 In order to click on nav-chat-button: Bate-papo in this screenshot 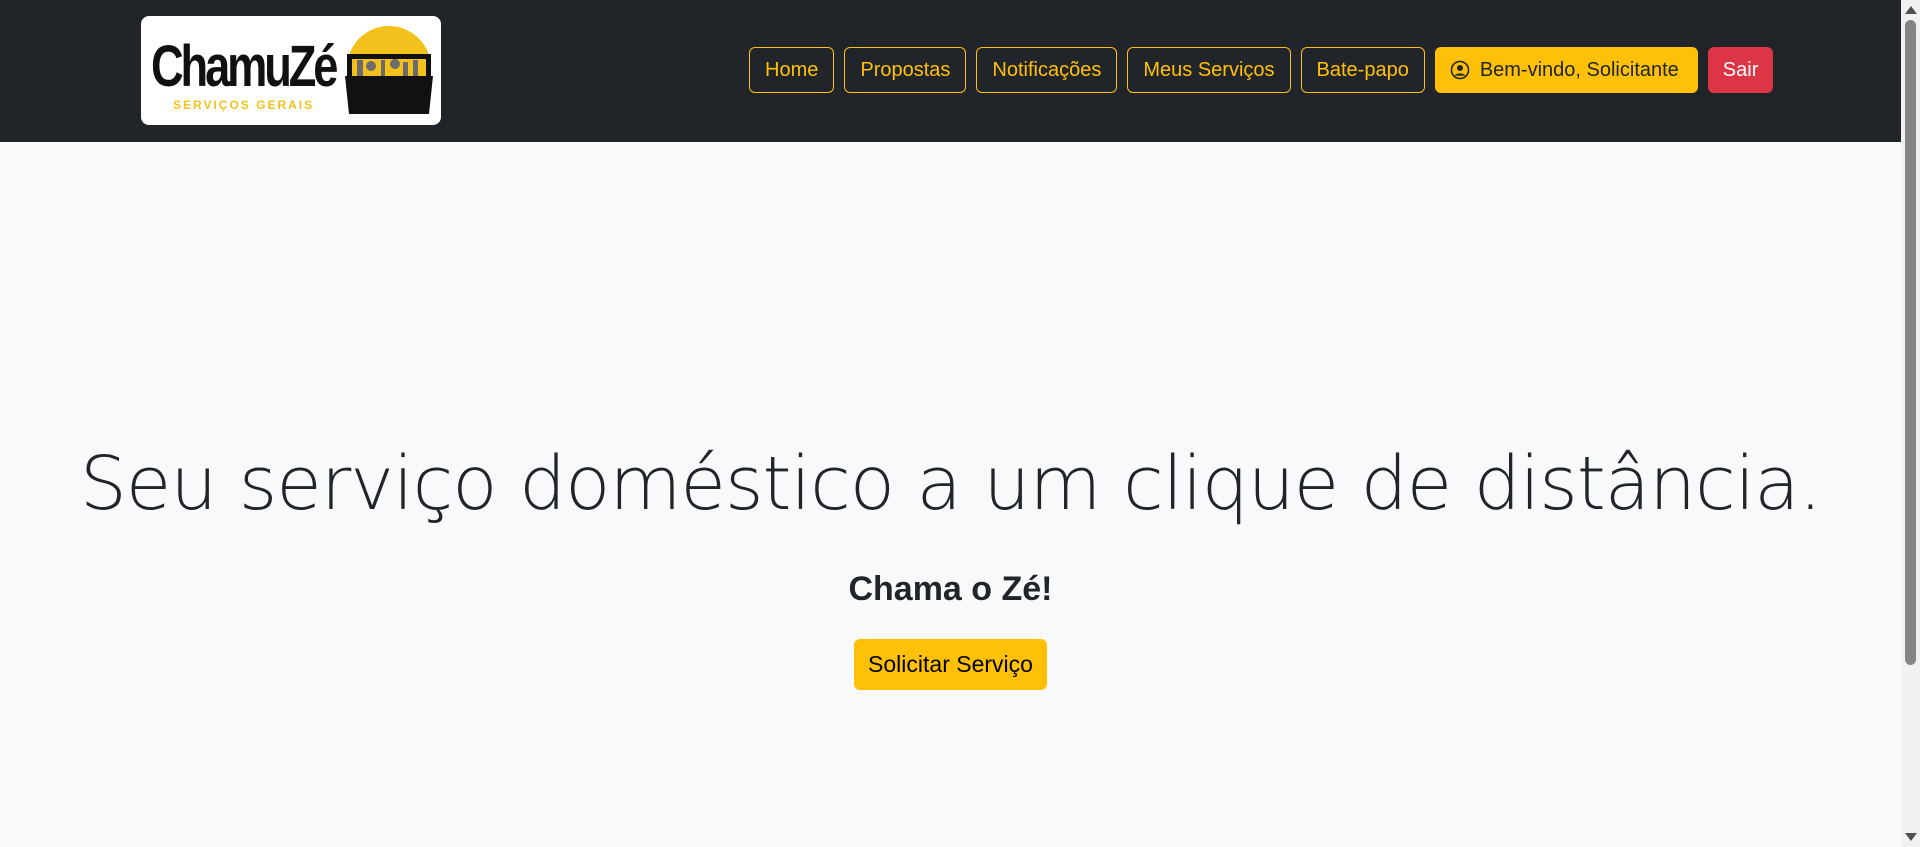, I will do `click(1362, 70)`.